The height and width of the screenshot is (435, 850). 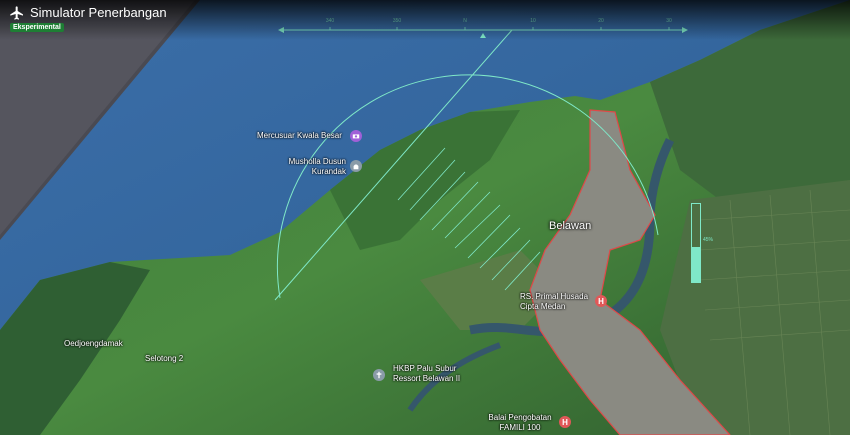 What do you see at coordinates (379, 375) in the screenshot?
I see `church-icon` at bounding box center [379, 375].